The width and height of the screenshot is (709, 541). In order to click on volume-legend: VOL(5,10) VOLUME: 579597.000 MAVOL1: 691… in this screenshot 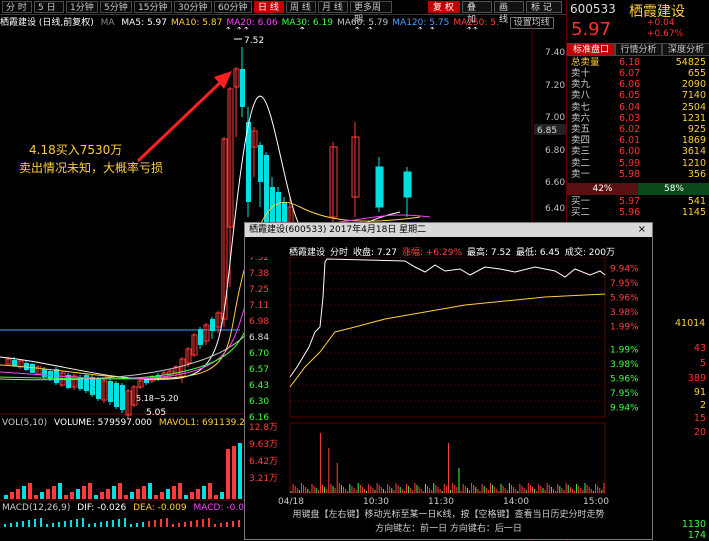, I will do `click(129, 423)`.